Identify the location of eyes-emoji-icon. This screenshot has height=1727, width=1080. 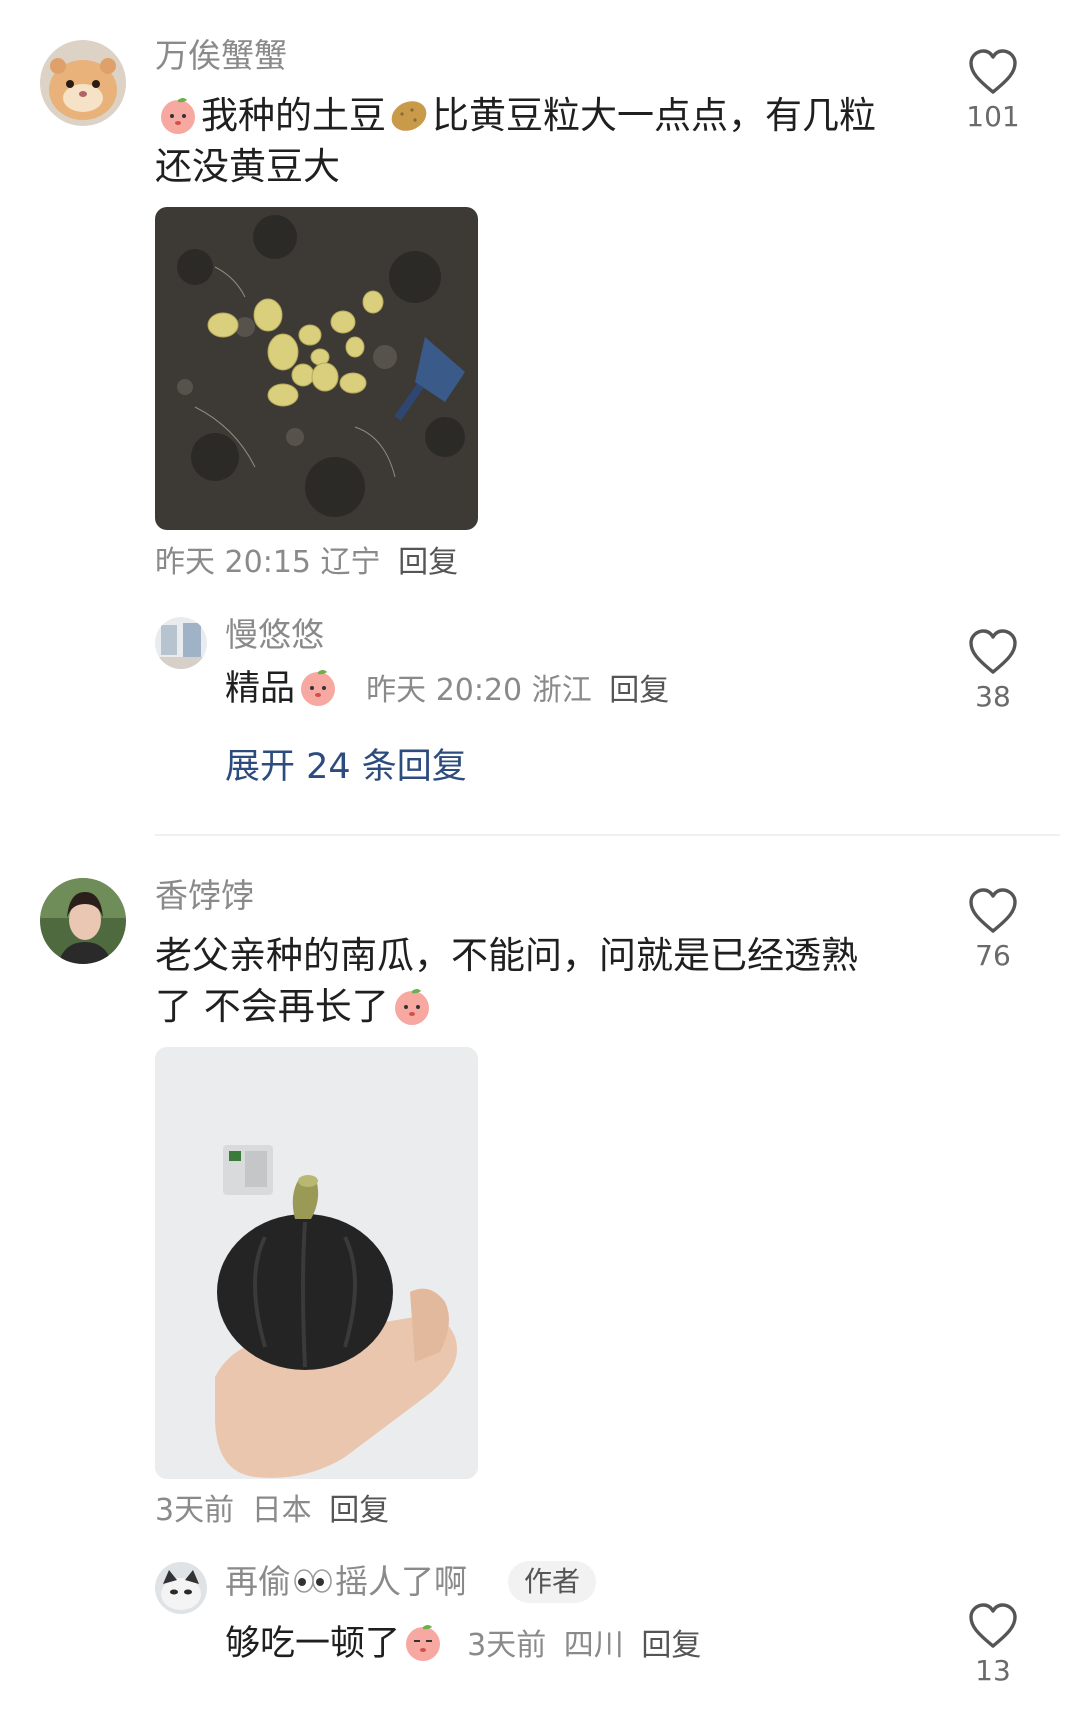
(313, 1581).